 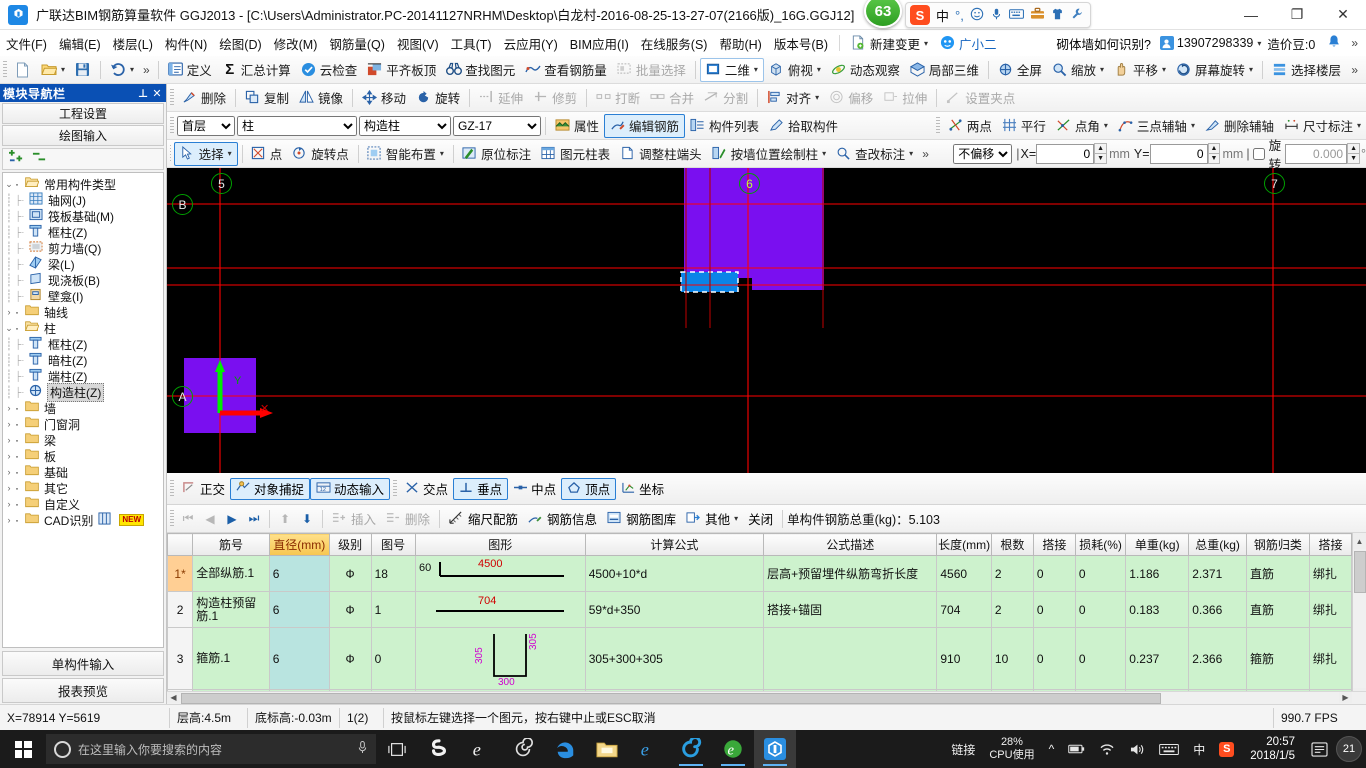 I want to click on rebar-library-button: 钢筋图库, so click(x=641, y=519).